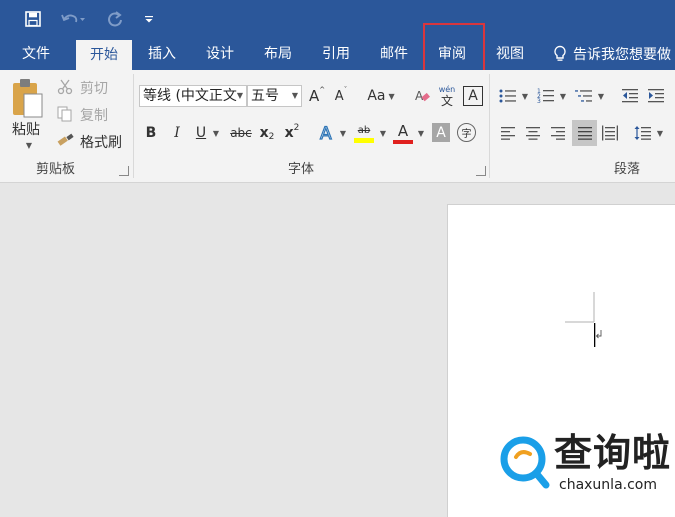  What do you see at coordinates (104, 55) in the screenshot?
I see `tab-home: 开始` at bounding box center [104, 55].